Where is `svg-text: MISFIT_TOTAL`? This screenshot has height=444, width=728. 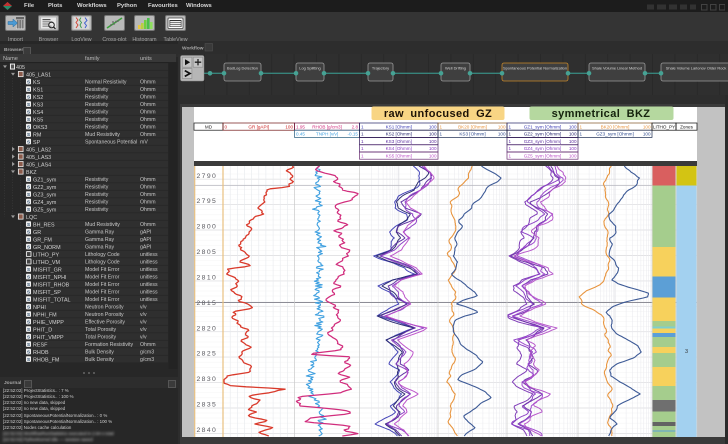
svg-text: MISFIT_TOTAL is located at coordinates (52, 300).